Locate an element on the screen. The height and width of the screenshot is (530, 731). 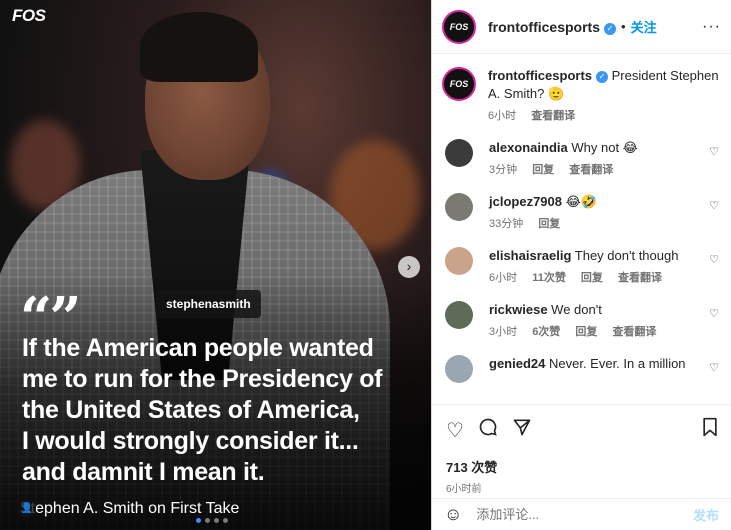
comment-text: 😂🤣 is located at coordinates (581, 201).